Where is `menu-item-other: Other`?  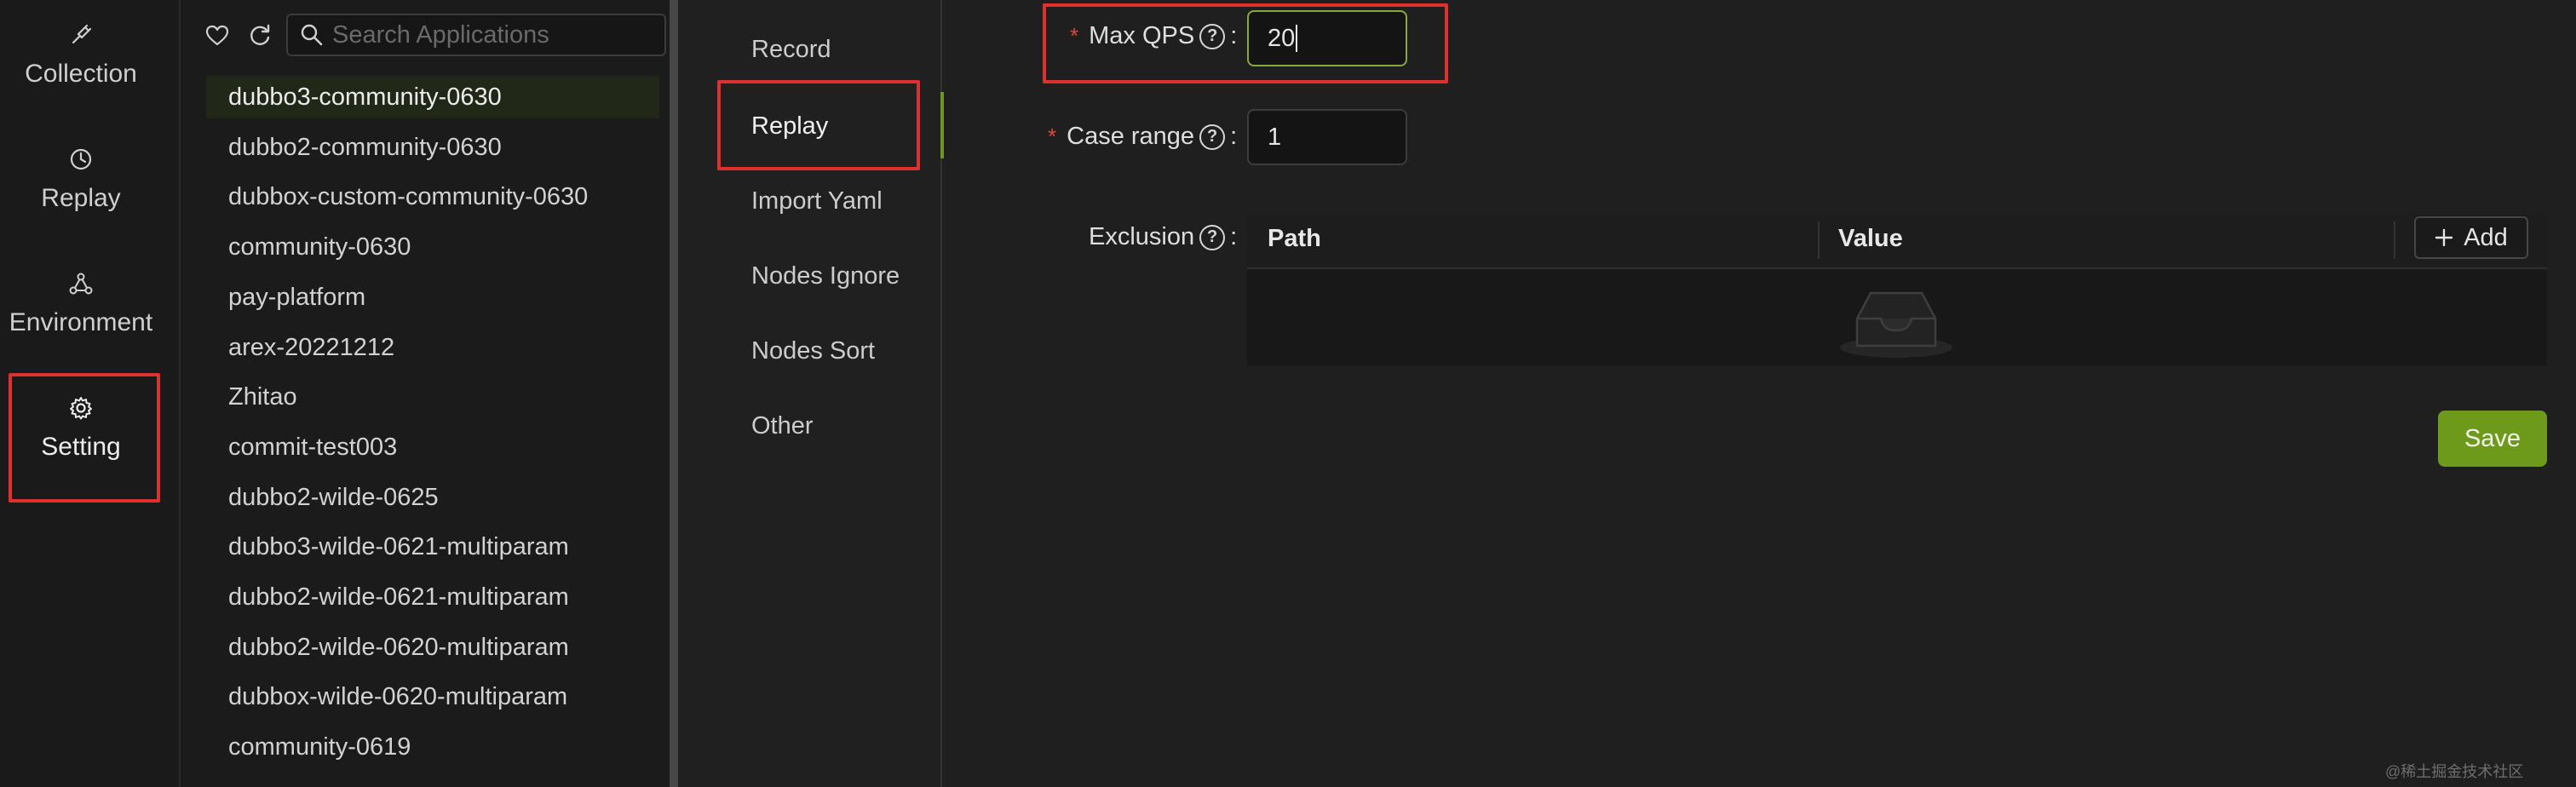 menu-item-other: Other is located at coordinates (783, 426).